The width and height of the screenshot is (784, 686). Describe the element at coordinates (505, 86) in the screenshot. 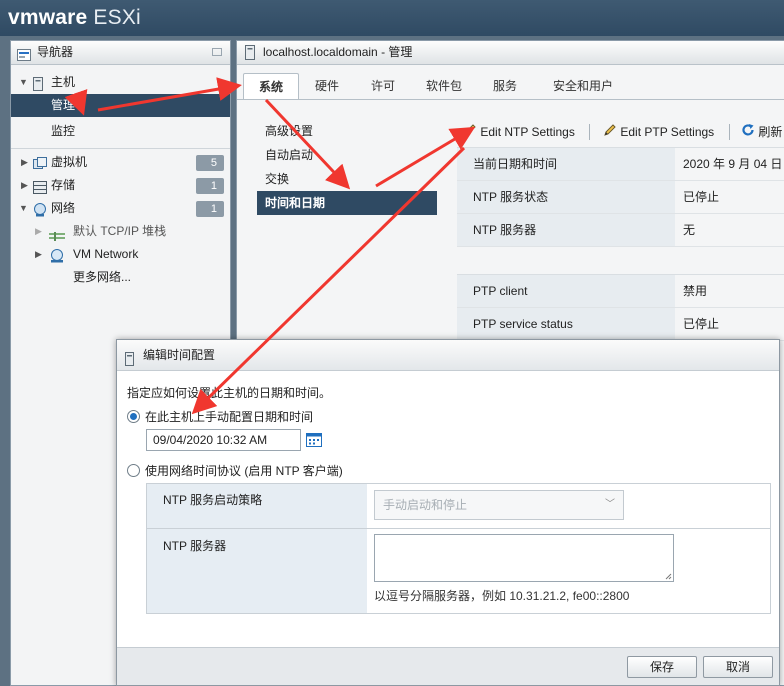

I see `tab-services: 服务` at that location.